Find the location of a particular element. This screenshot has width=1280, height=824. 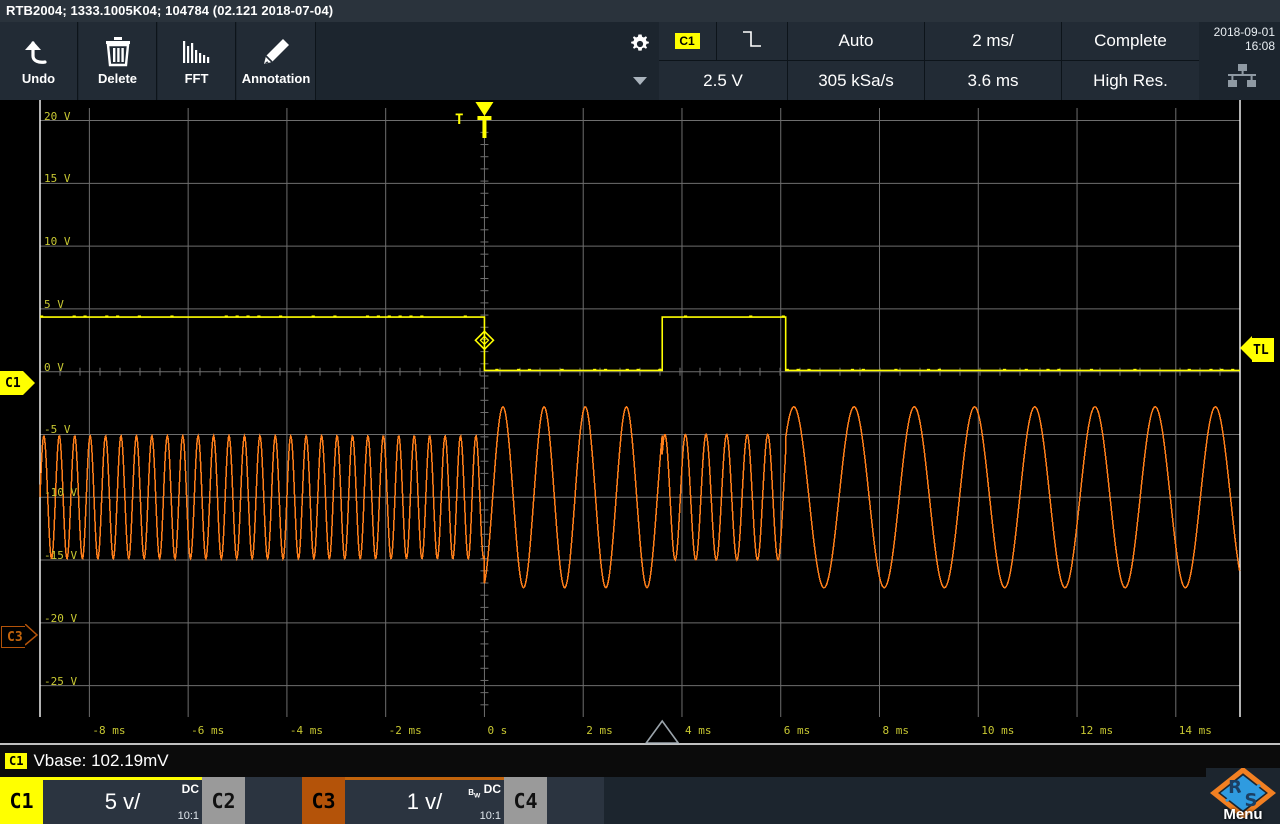

menu-button-label: Menu is located at coordinates (1243, 814).